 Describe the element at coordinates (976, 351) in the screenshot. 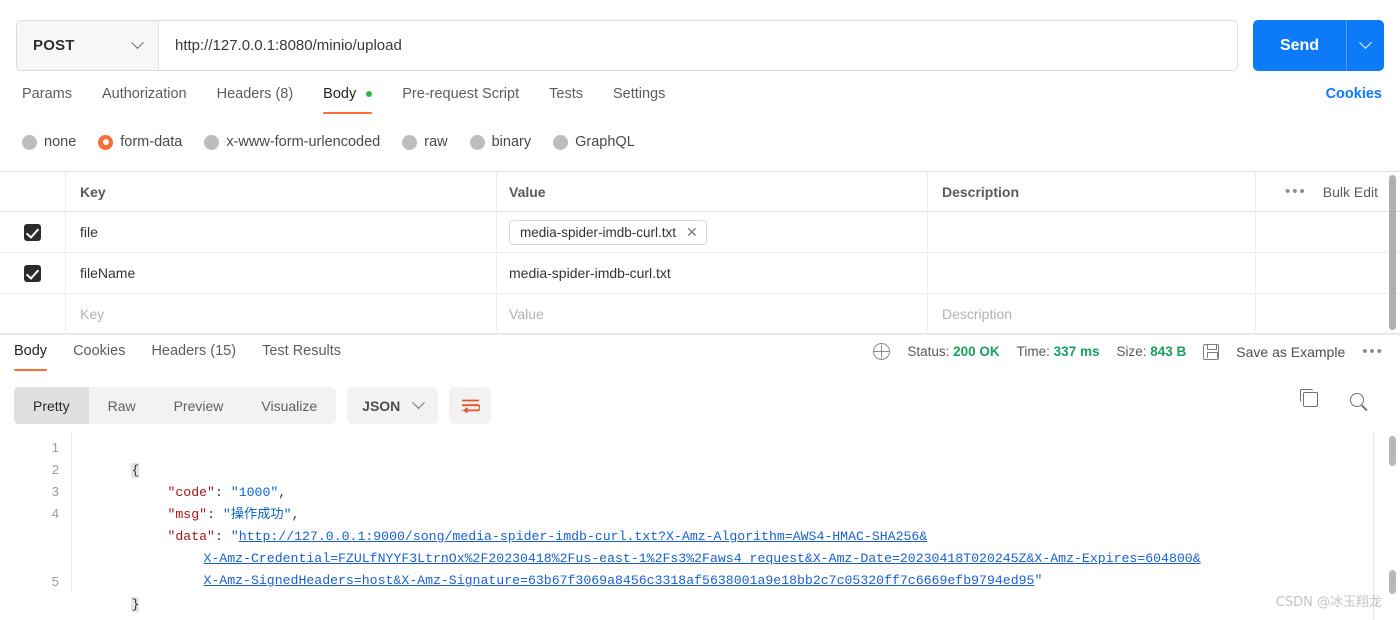

I see `status-value: 200 OK` at that location.